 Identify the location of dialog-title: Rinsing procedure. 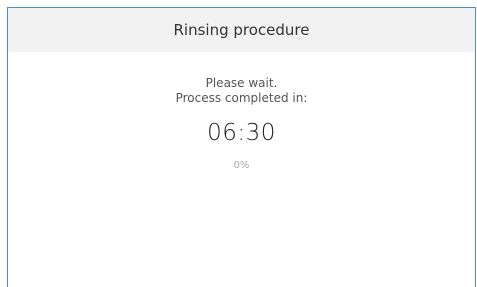
(241, 30).